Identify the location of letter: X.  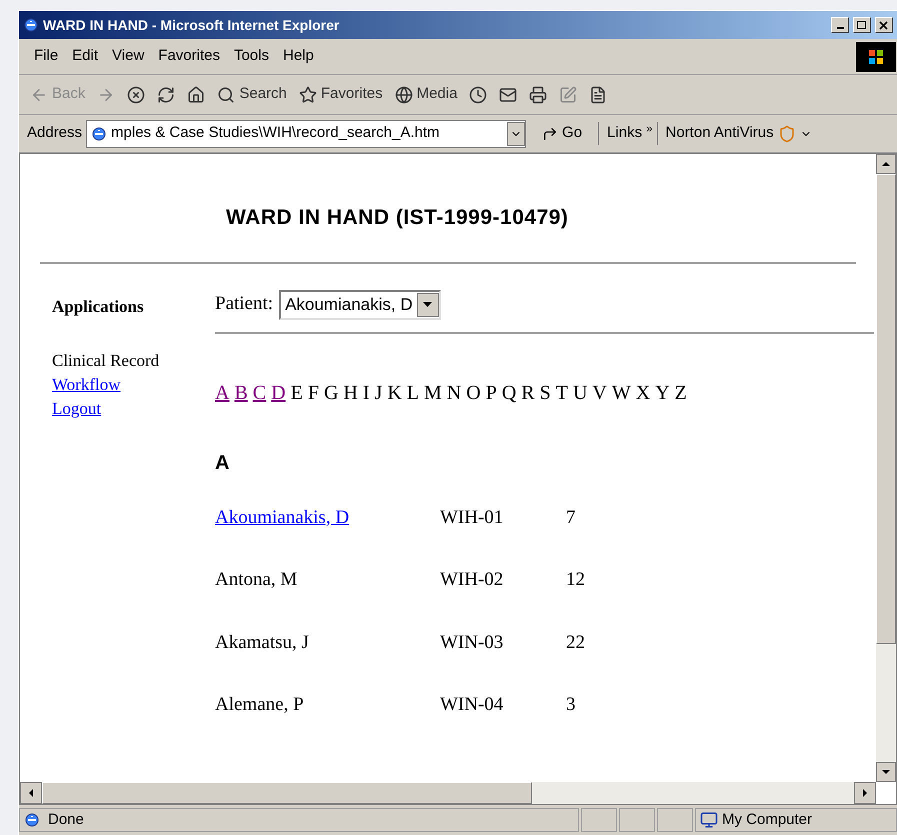
(643, 393).